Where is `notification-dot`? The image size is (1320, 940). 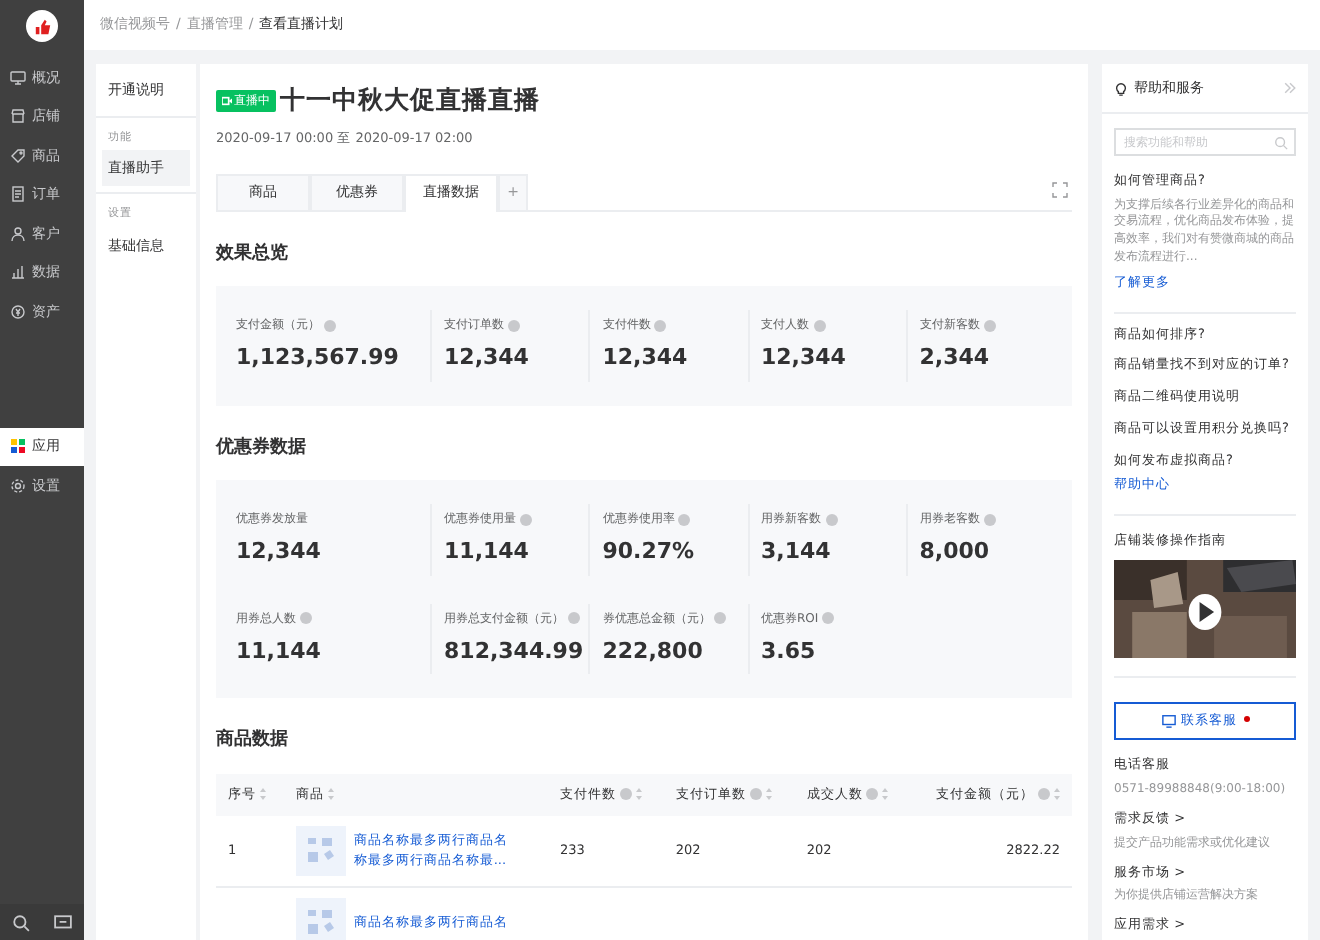
notification-dot is located at coordinates (1246, 719).